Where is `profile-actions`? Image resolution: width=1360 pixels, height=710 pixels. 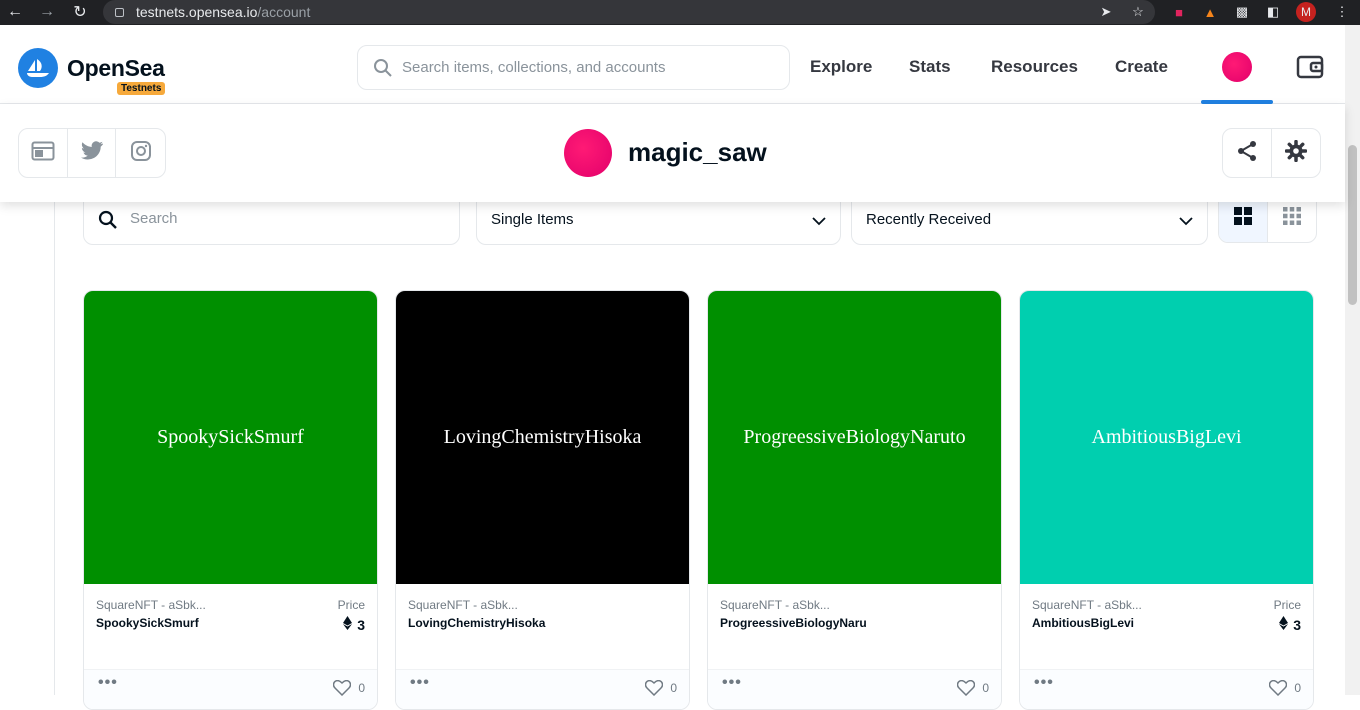
profile-actions is located at coordinates (1271, 153).